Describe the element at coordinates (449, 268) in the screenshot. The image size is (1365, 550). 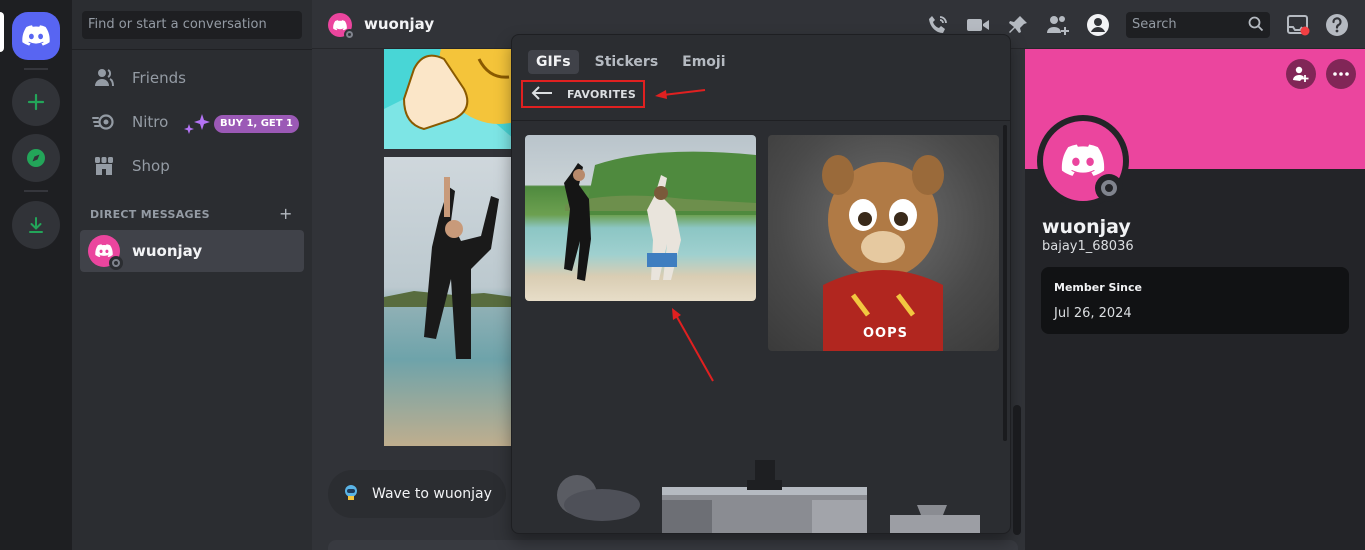
I see `beach-photo-image` at that location.